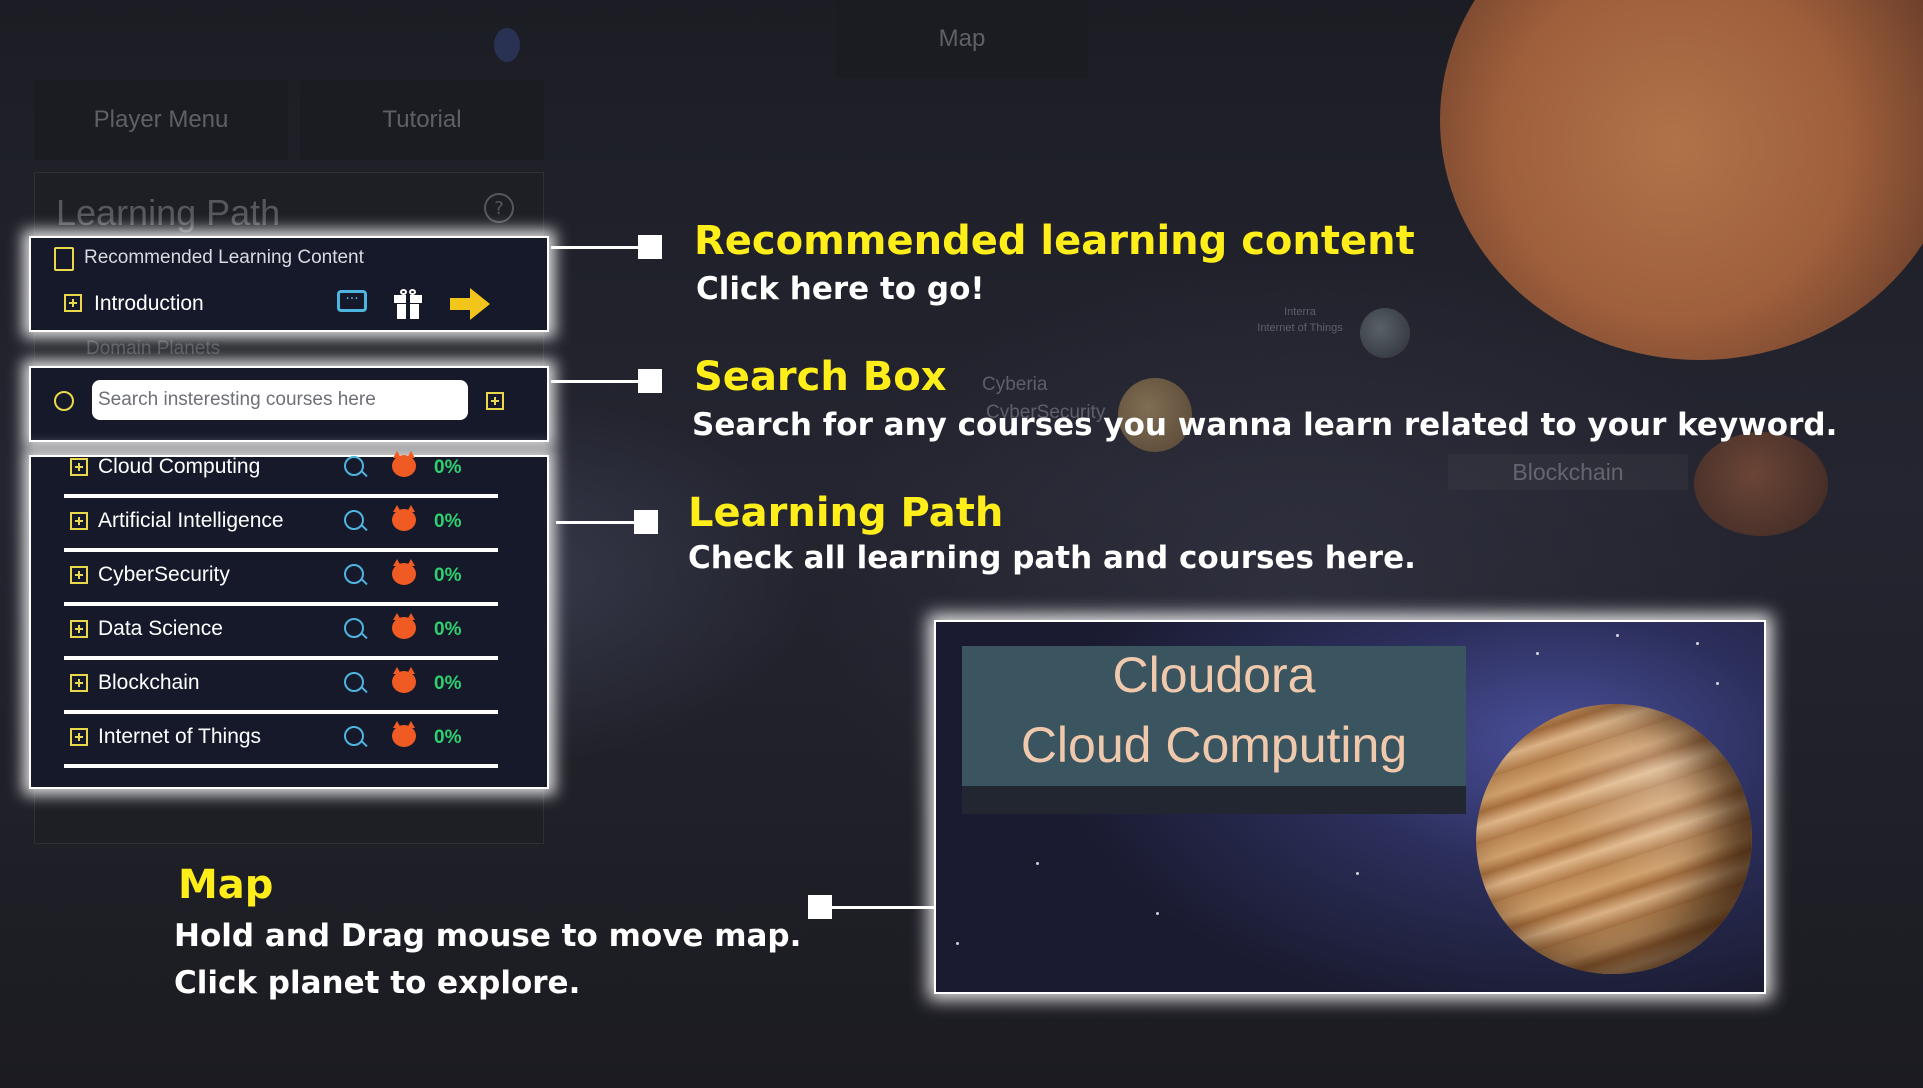  What do you see at coordinates (281, 470) in the screenshot?
I see `course-row-cloud-computing: Cloud Computing 0%` at bounding box center [281, 470].